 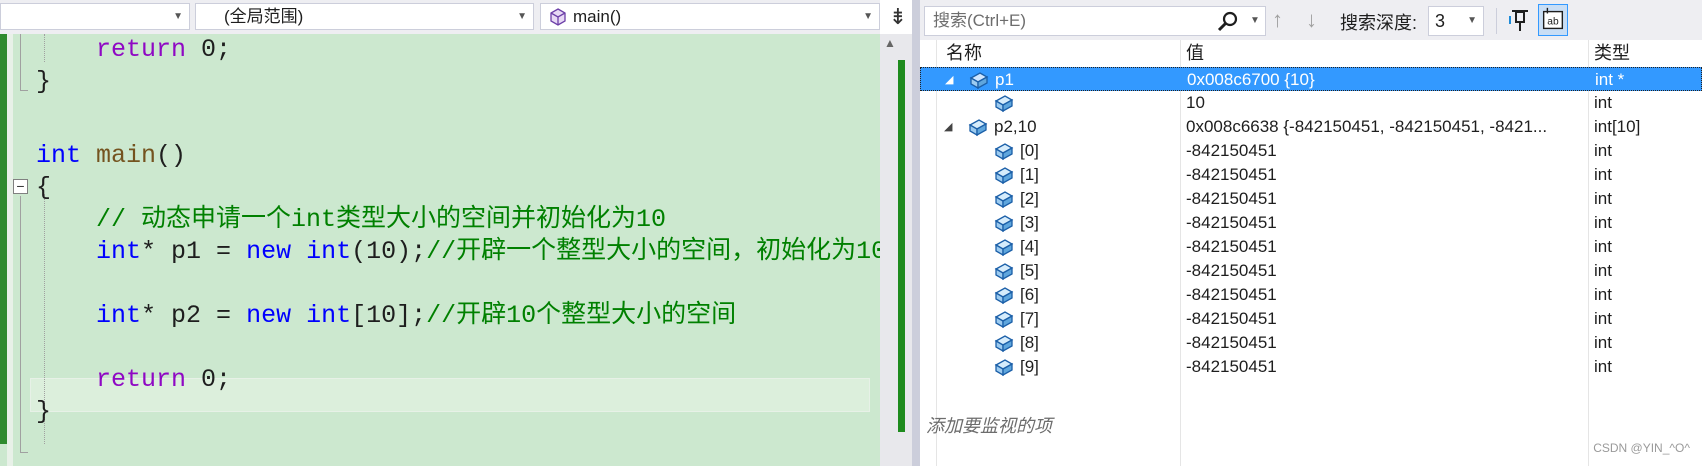 I want to click on code-token: //开辟一个整型大小的空间，初始化为10, so click(x=653, y=251).